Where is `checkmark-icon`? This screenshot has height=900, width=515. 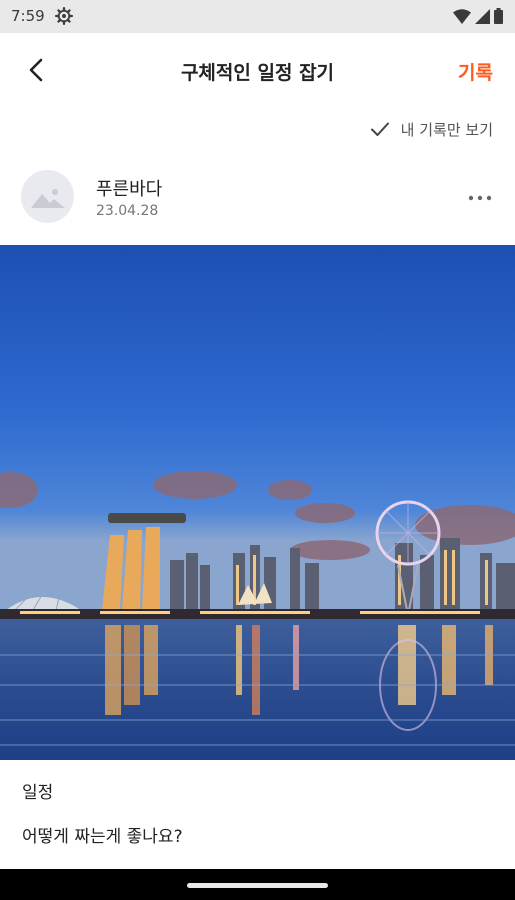 checkmark-icon is located at coordinates (379, 129).